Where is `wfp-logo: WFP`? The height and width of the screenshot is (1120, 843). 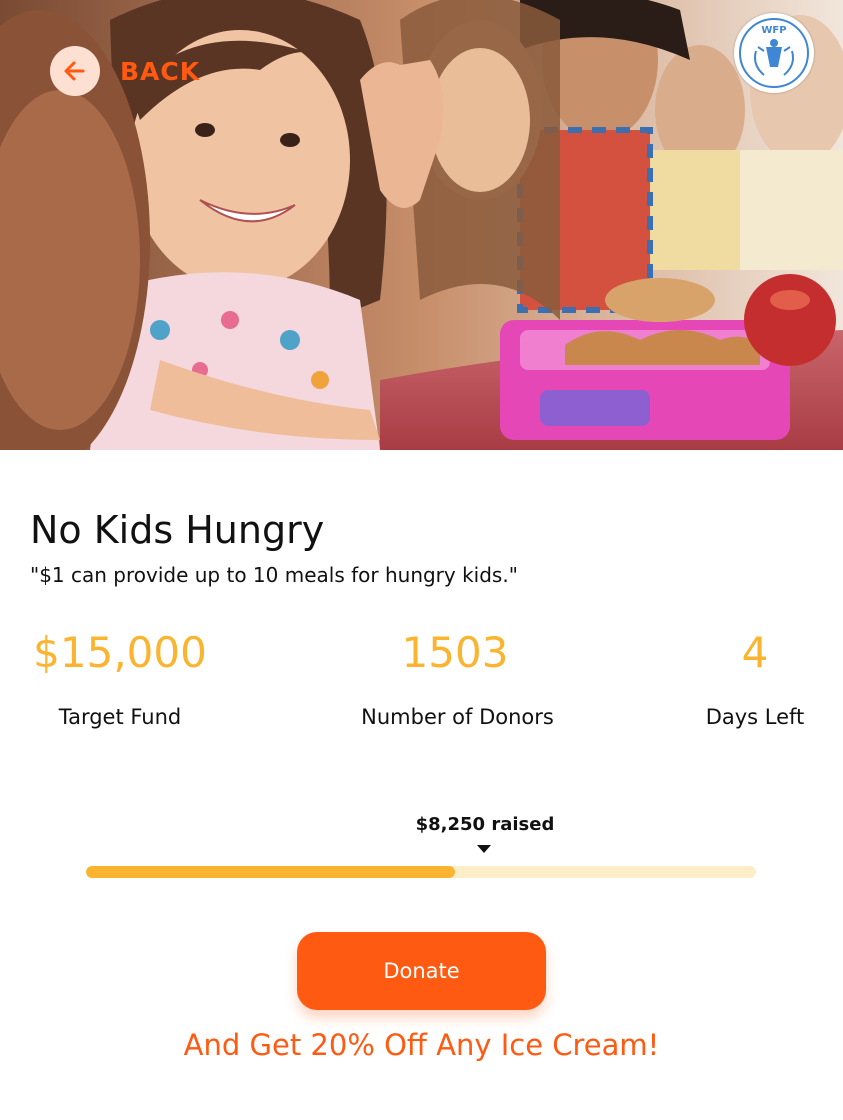
wfp-logo: WFP is located at coordinates (774, 53).